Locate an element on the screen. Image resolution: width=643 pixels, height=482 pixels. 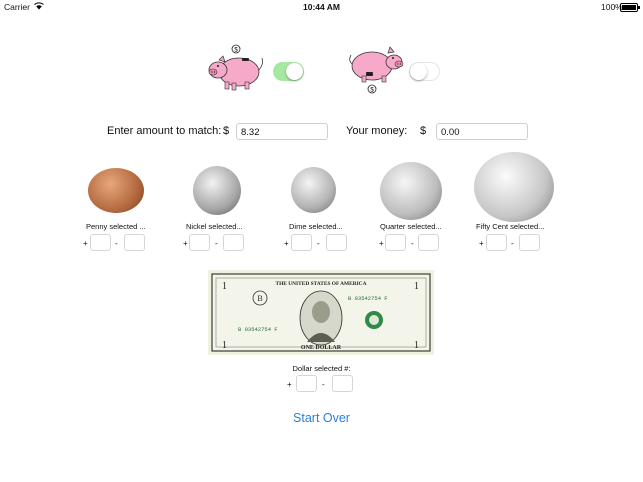
quarter-plus-sign: + is located at coordinates (381, 243).